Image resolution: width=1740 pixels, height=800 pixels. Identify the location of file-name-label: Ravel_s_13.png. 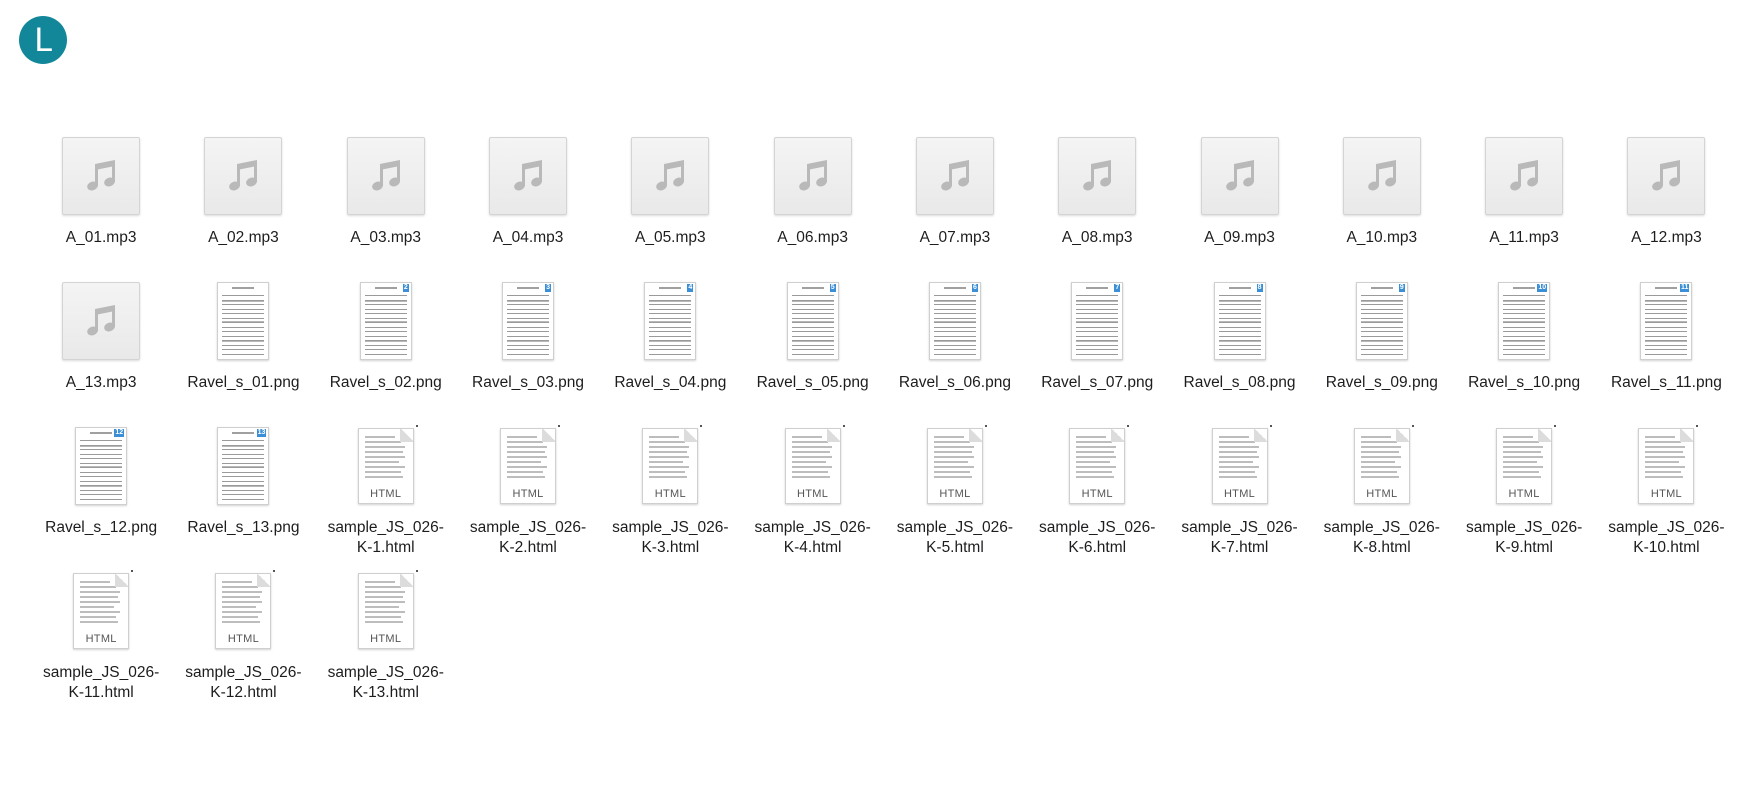
(243, 527).